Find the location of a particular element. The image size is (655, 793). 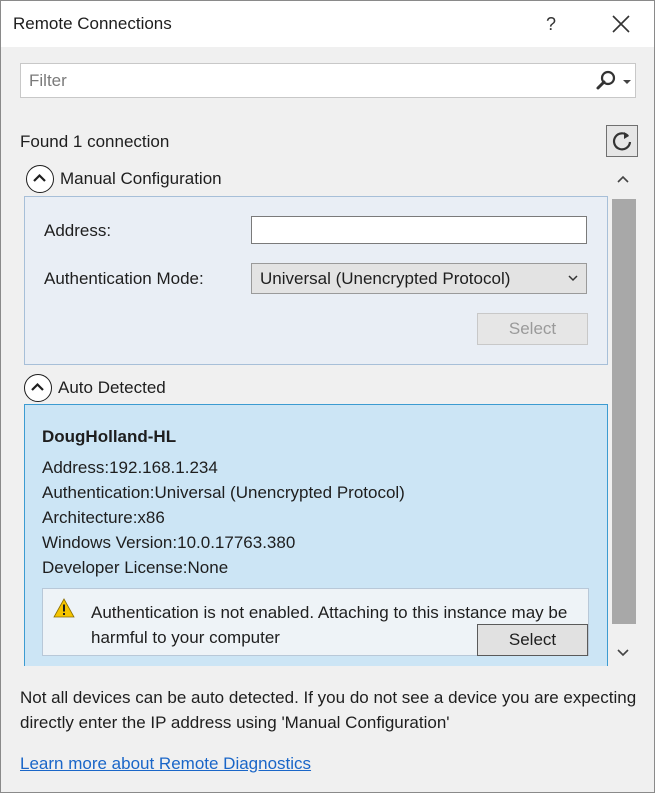

device-name: DougHolland-HL is located at coordinates (109, 436).